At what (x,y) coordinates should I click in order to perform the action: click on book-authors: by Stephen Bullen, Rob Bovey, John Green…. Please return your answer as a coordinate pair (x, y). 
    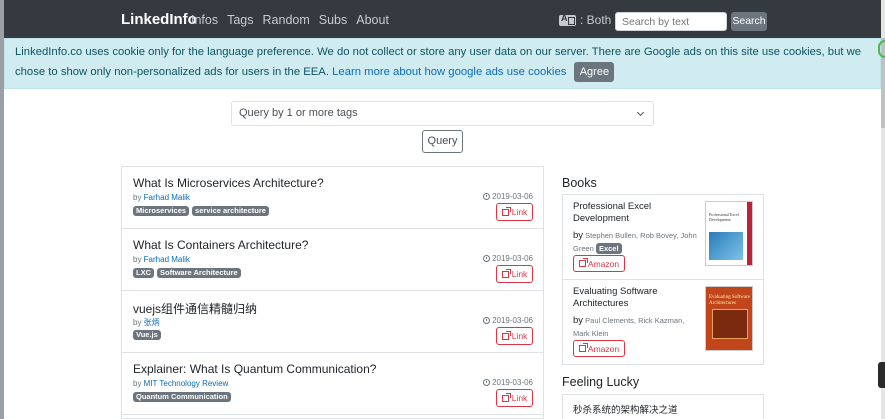
    Looking at the image, I should click on (635, 242).